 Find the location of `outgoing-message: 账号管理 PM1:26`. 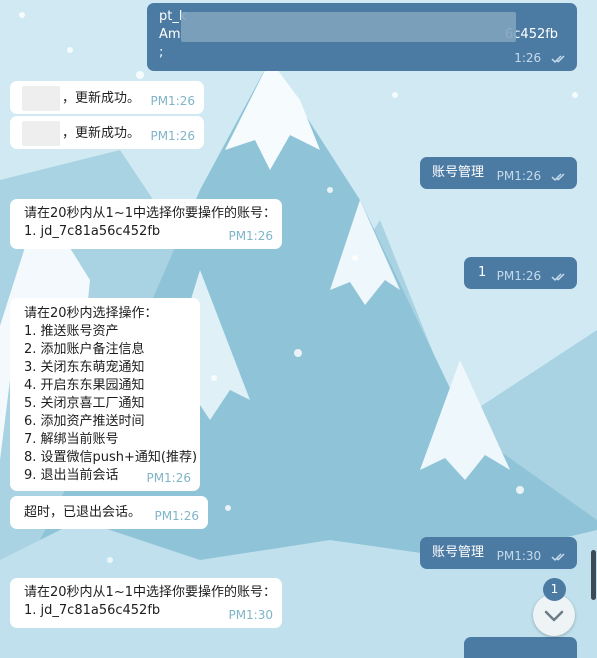

outgoing-message: 账号管理 PM1:26 is located at coordinates (498, 173).